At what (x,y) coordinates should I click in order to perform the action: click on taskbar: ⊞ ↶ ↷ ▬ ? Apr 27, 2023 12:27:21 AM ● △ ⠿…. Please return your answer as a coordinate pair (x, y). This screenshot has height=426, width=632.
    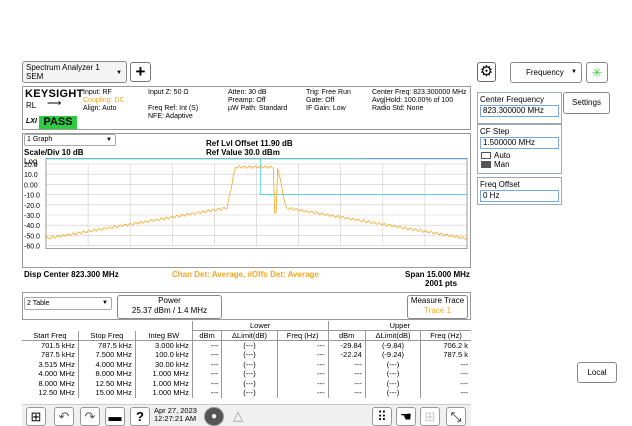
    Looking at the image, I should click on (246, 415).